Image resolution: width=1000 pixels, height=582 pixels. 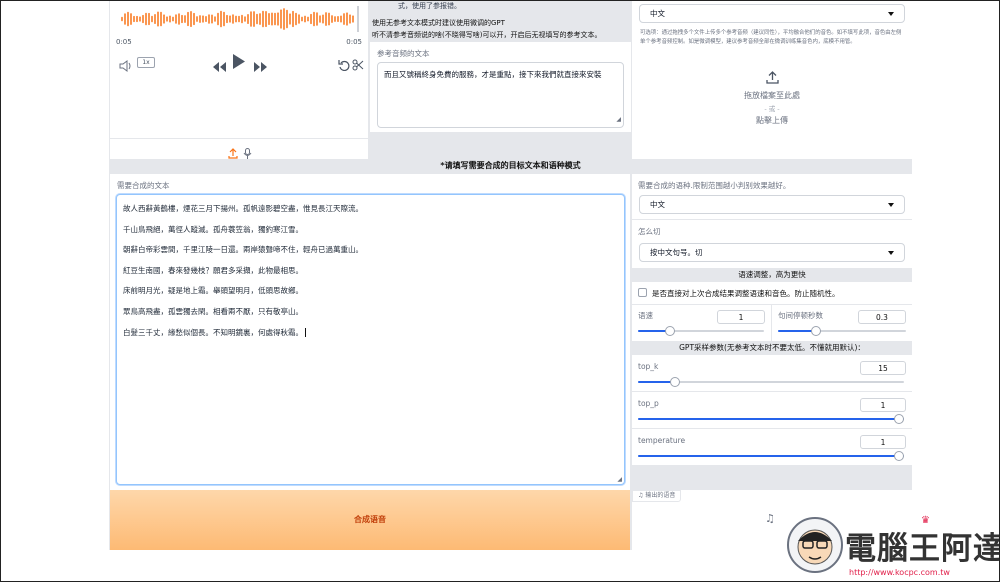 What do you see at coordinates (124, 42) in the screenshot?
I see `audio-current-time: 0:05` at bounding box center [124, 42].